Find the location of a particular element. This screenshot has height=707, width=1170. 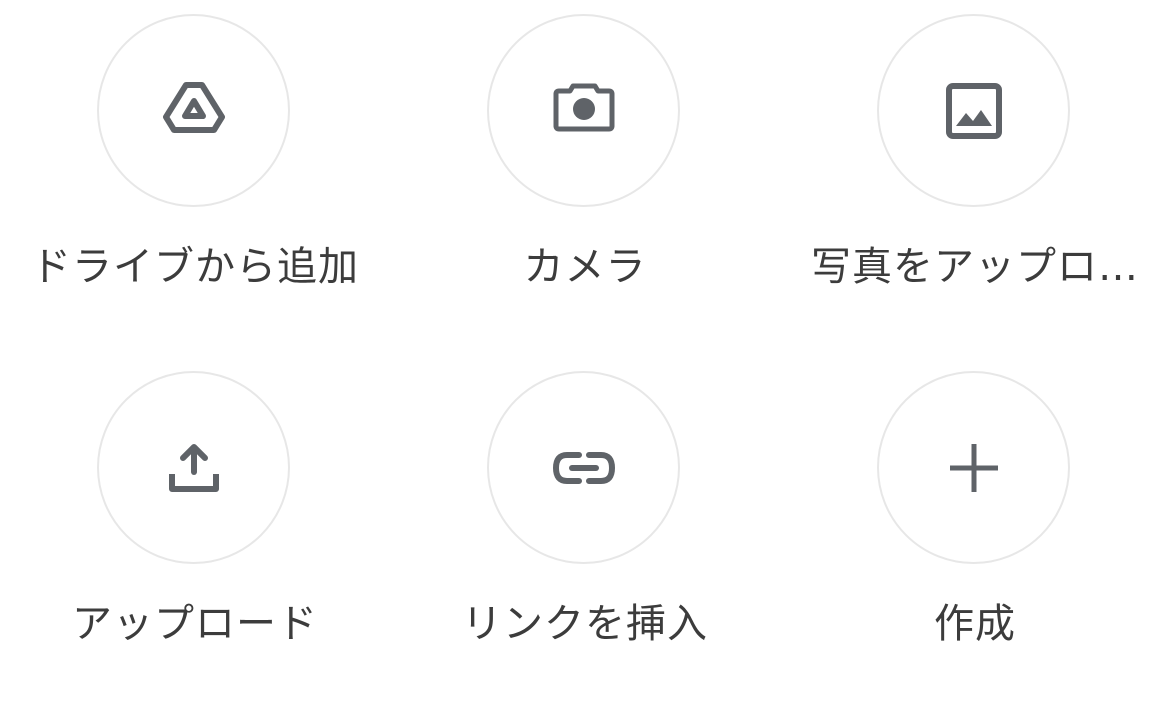

insert-link-label: リンクを挿入 is located at coordinates (585, 624).